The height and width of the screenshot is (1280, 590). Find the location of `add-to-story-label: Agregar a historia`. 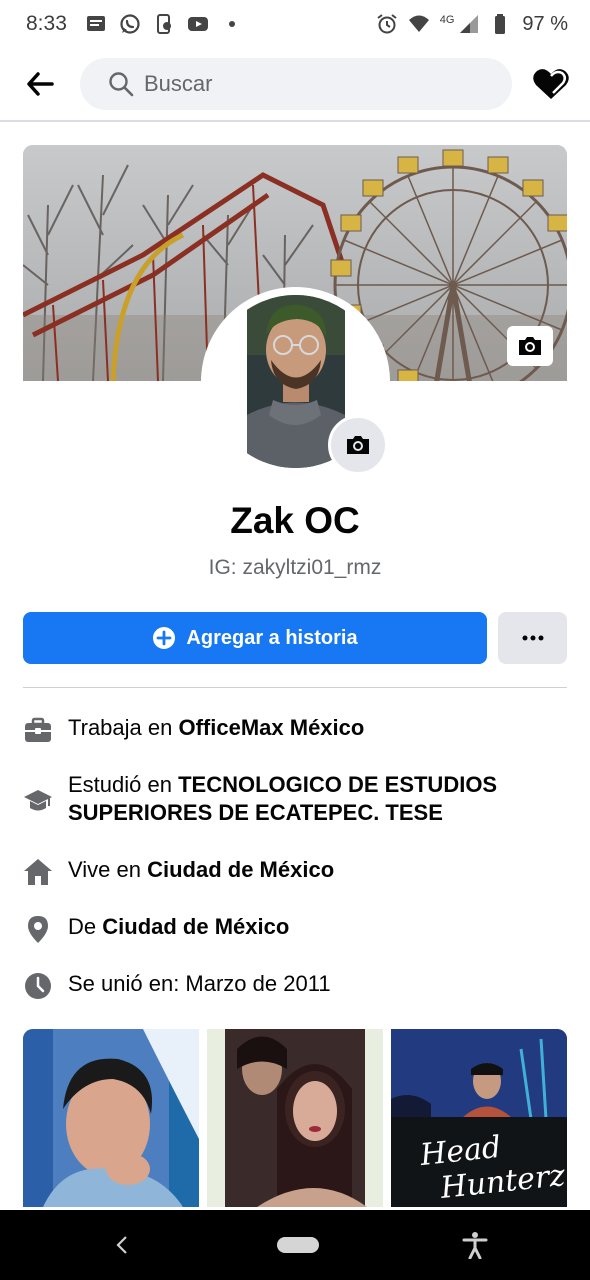

add-to-story-label: Agregar a historia is located at coordinates (272, 637).